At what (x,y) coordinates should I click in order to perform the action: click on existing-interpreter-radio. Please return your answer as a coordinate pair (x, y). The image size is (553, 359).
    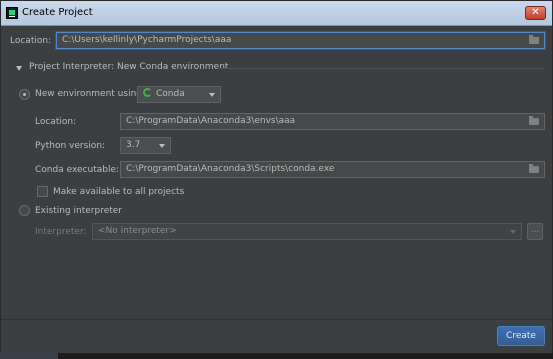
    Looking at the image, I should click on (24, 210).